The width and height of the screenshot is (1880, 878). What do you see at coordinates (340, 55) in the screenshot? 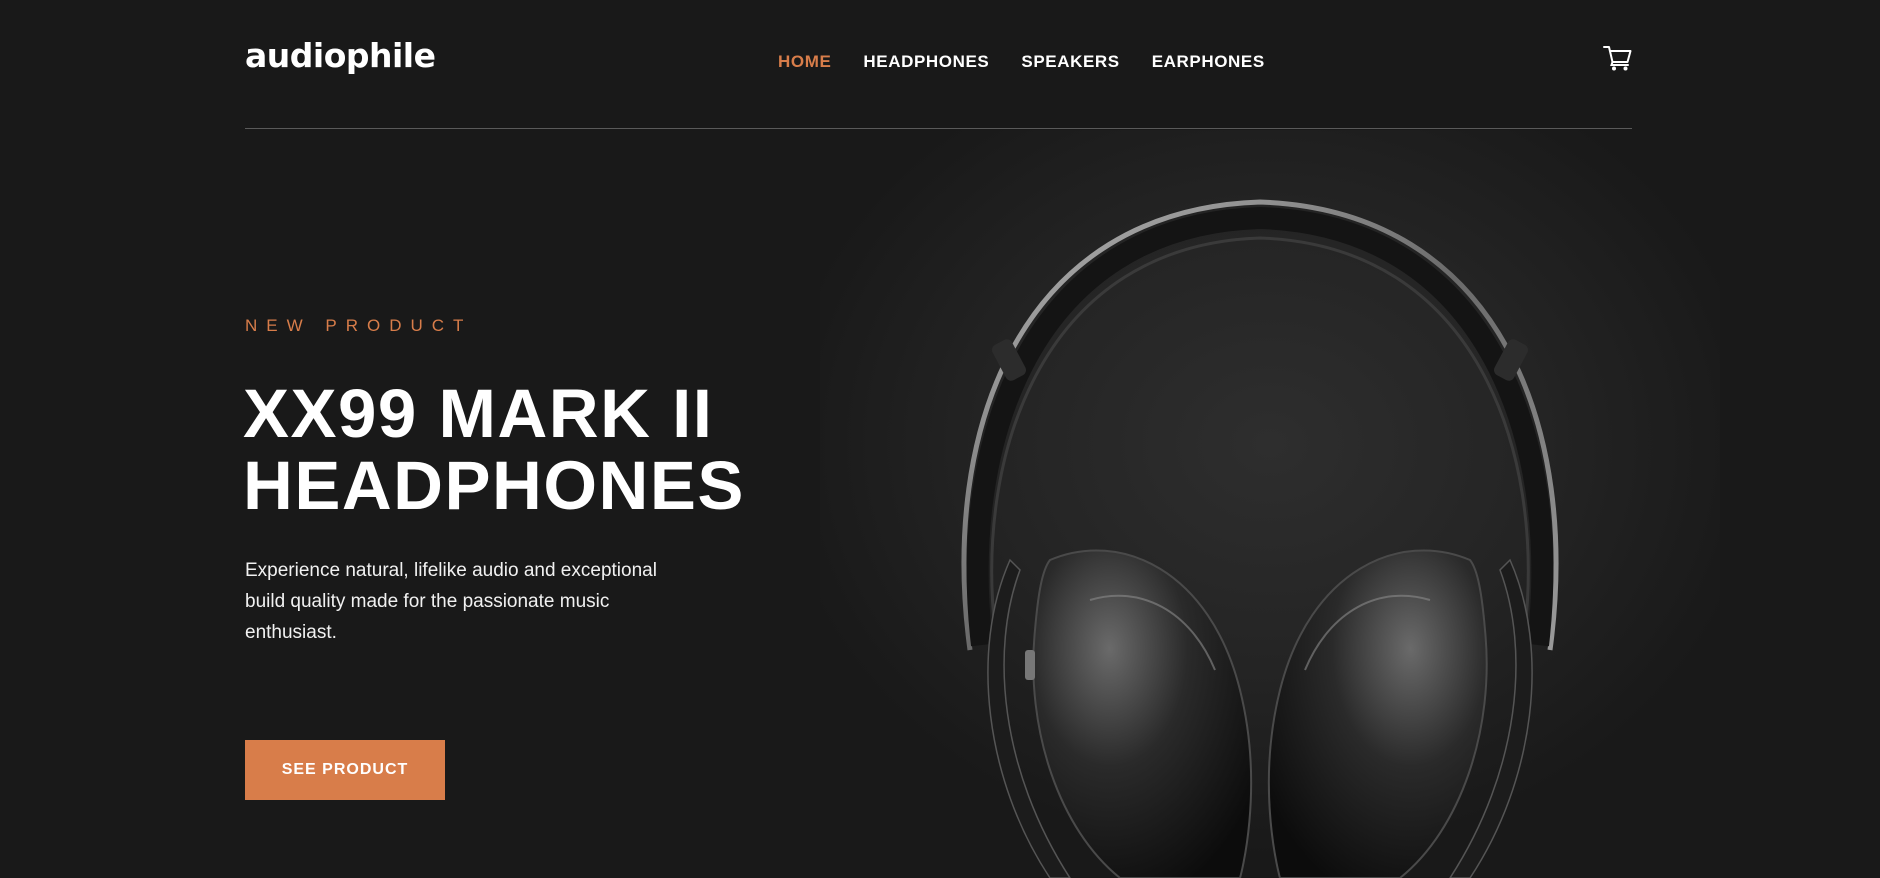
I see `brand-logo: audiophile` at bounding box center [340, 55].